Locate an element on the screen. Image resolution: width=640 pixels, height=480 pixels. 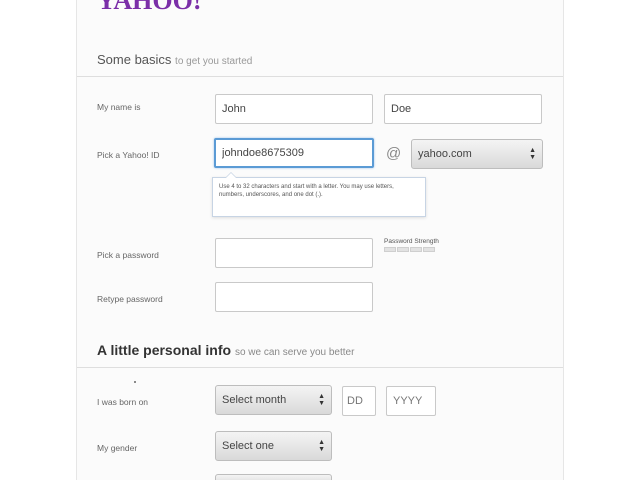
name-label: My name is is located at coordinates (119, 107).